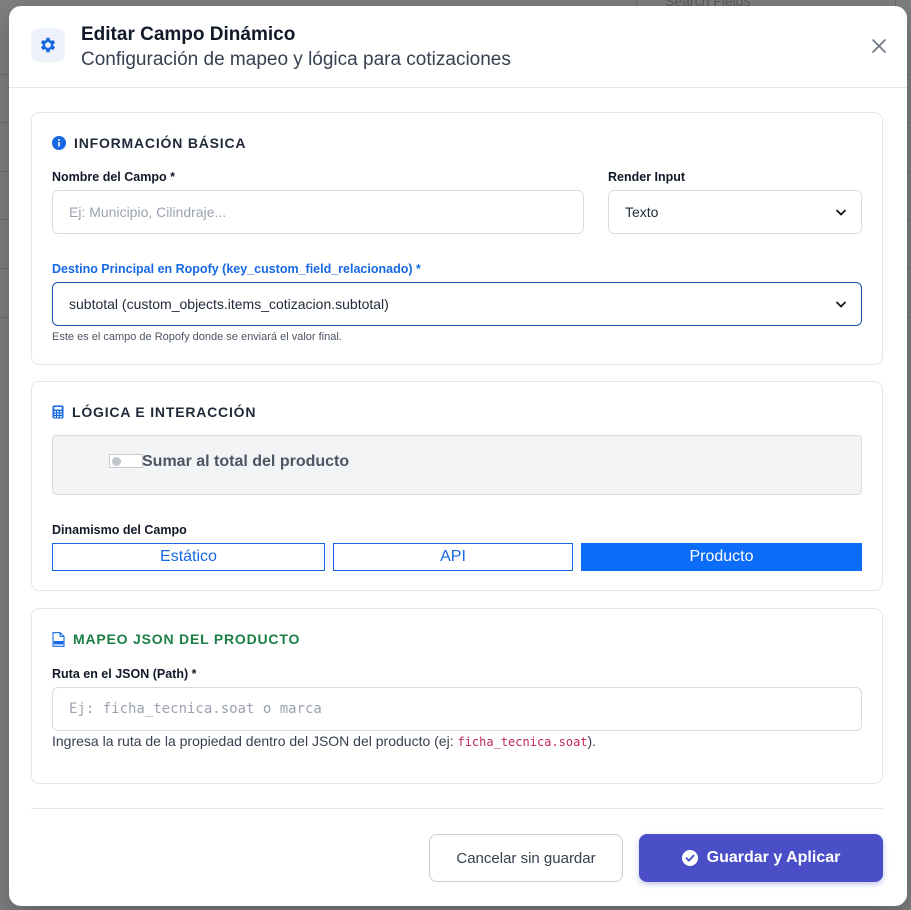 Image resolution: width=911 pixels, height=910 pixels. Describe the element at coordinates (58, 412) in the screenshot. I see `calculator-icon` at that location.